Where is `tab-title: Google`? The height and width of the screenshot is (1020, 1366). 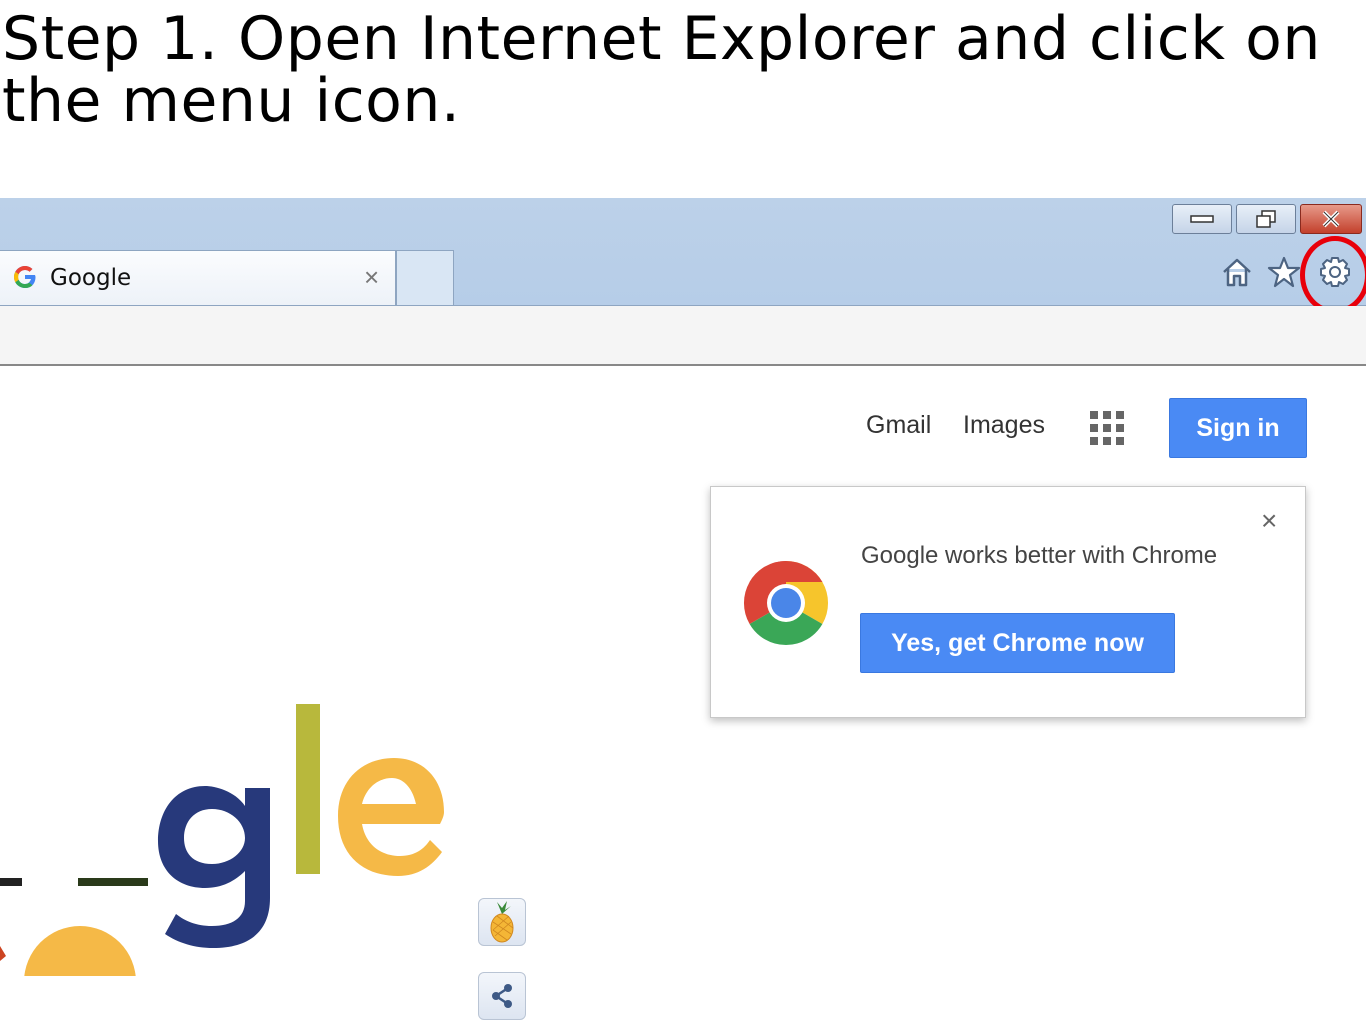
tab-title: Google is located at coordinates (91, 278).